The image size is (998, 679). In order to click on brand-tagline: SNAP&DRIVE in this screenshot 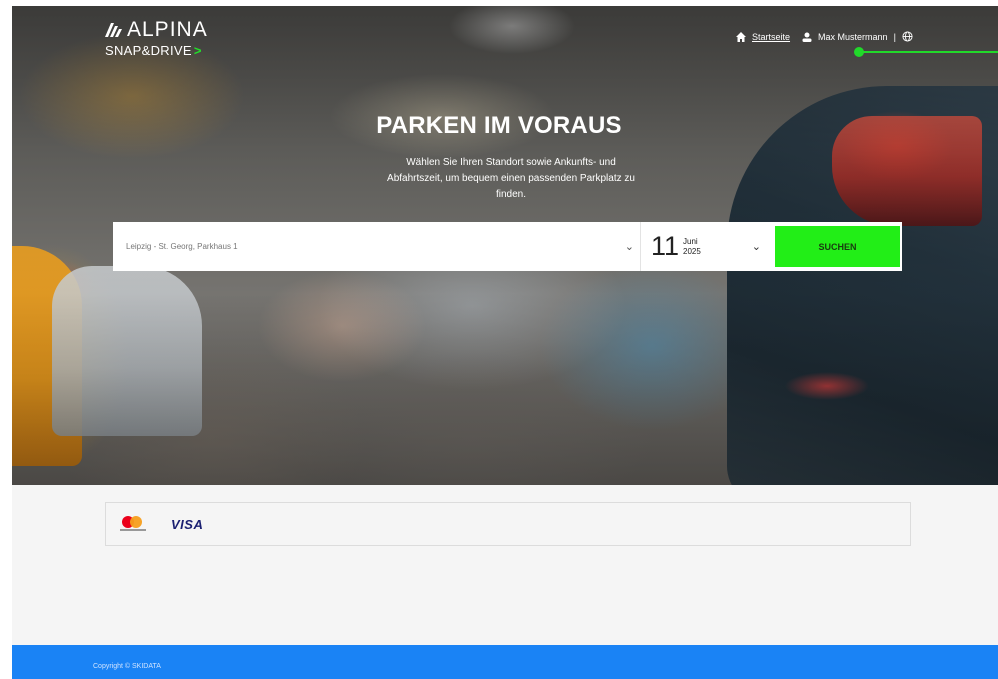, I will do `click(148, 50)`.